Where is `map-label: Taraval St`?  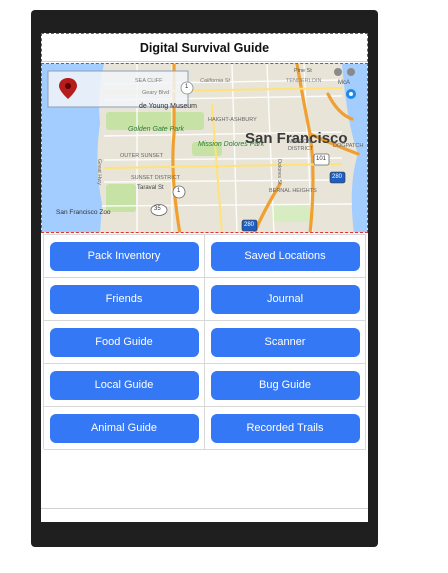
map-label: Taraval St is located at coordinates (150, 188).